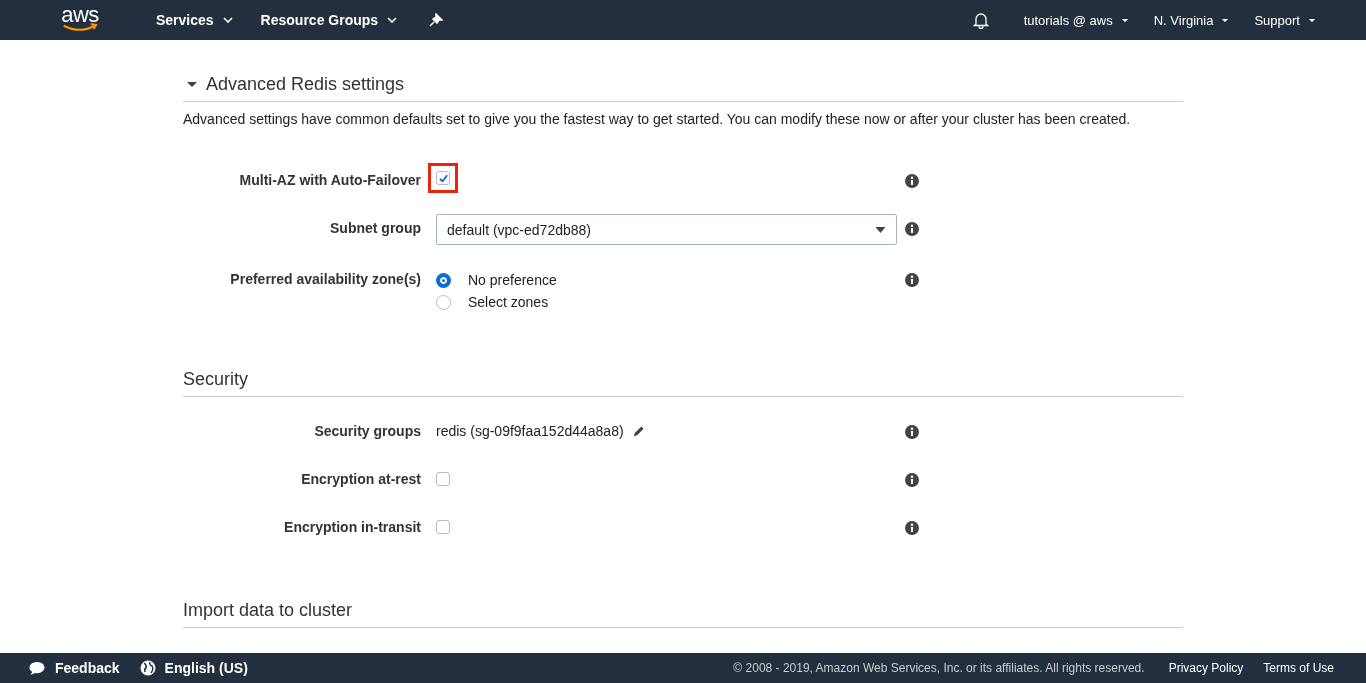 The height and width of the screenshot is (683, 1366). I want to click on footer-link: Privacy Policy, so click(1206, 668).